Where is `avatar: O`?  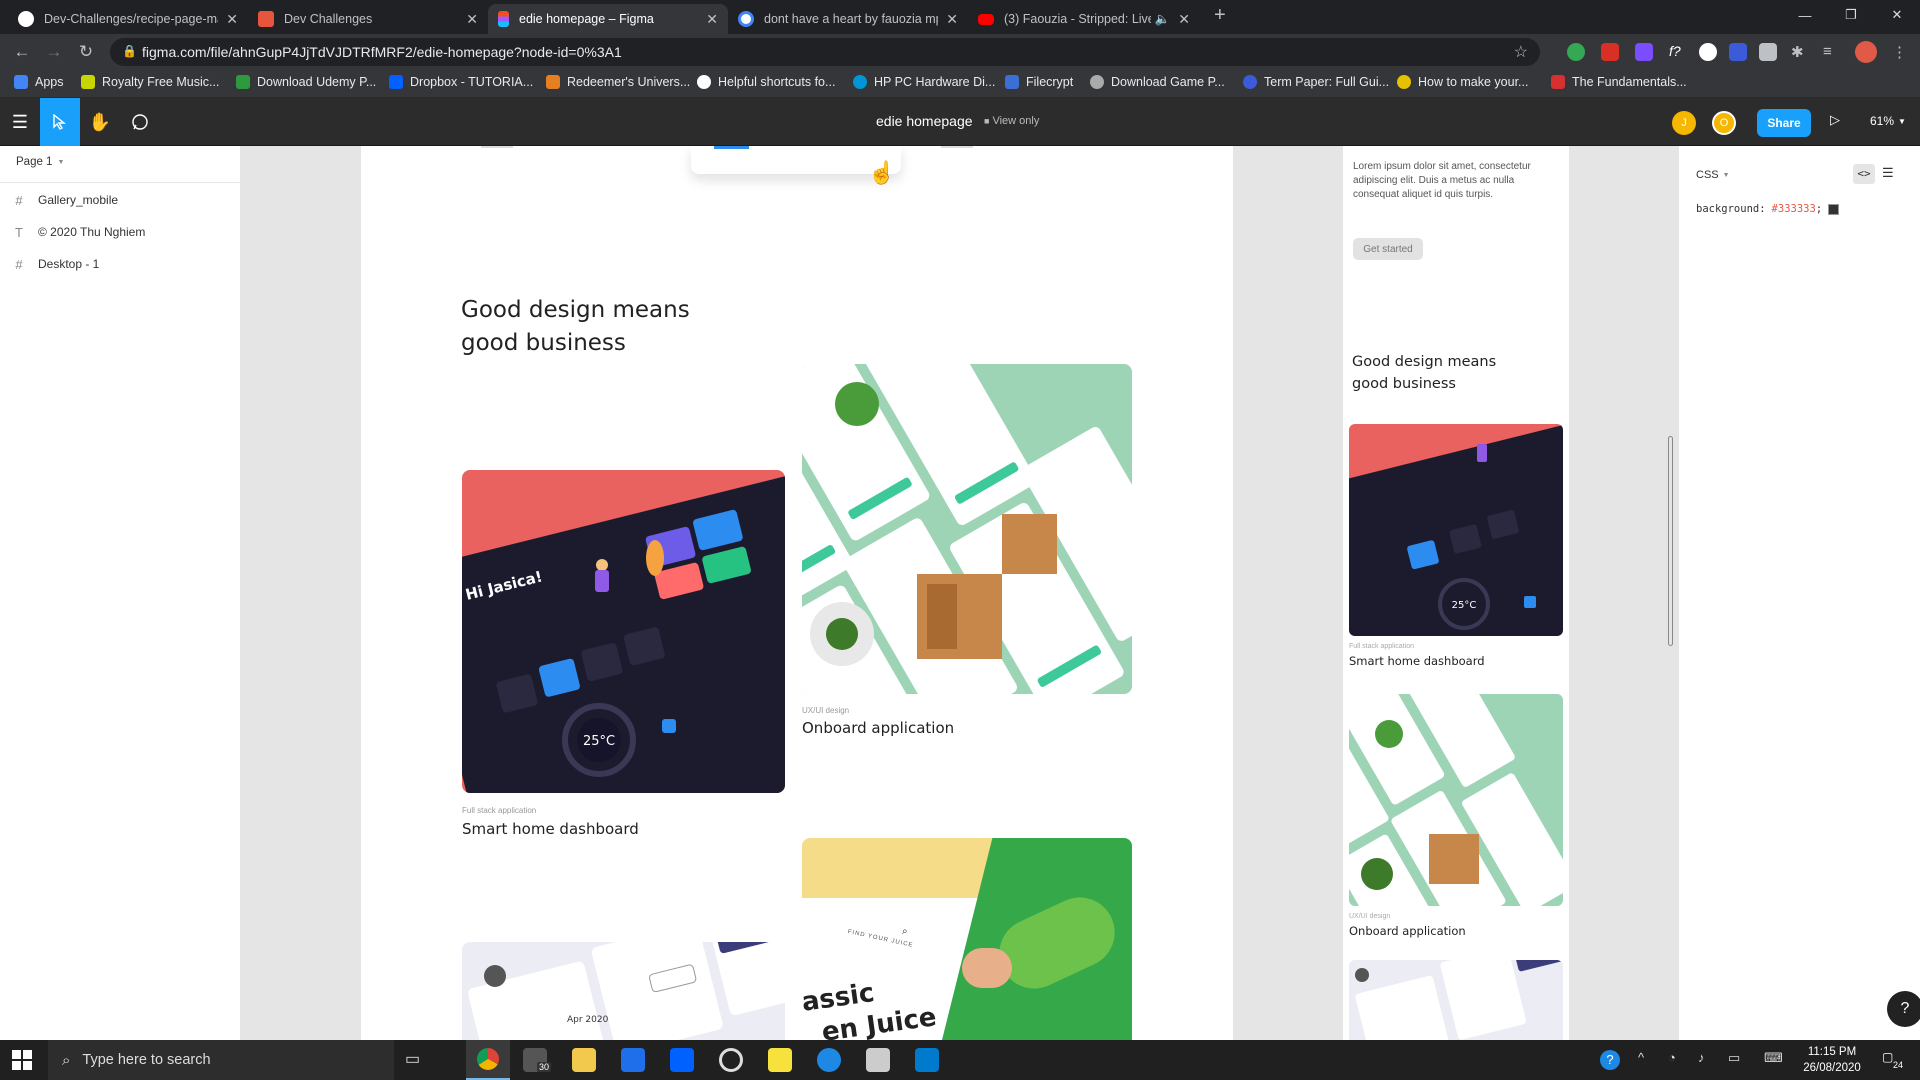
avatar: O is located at coordinates (1724, 123).